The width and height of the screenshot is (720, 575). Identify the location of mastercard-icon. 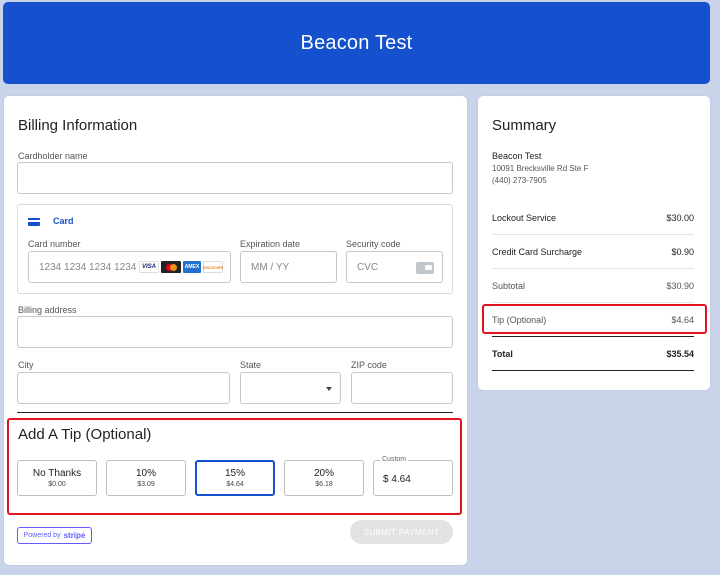
(171, 267).